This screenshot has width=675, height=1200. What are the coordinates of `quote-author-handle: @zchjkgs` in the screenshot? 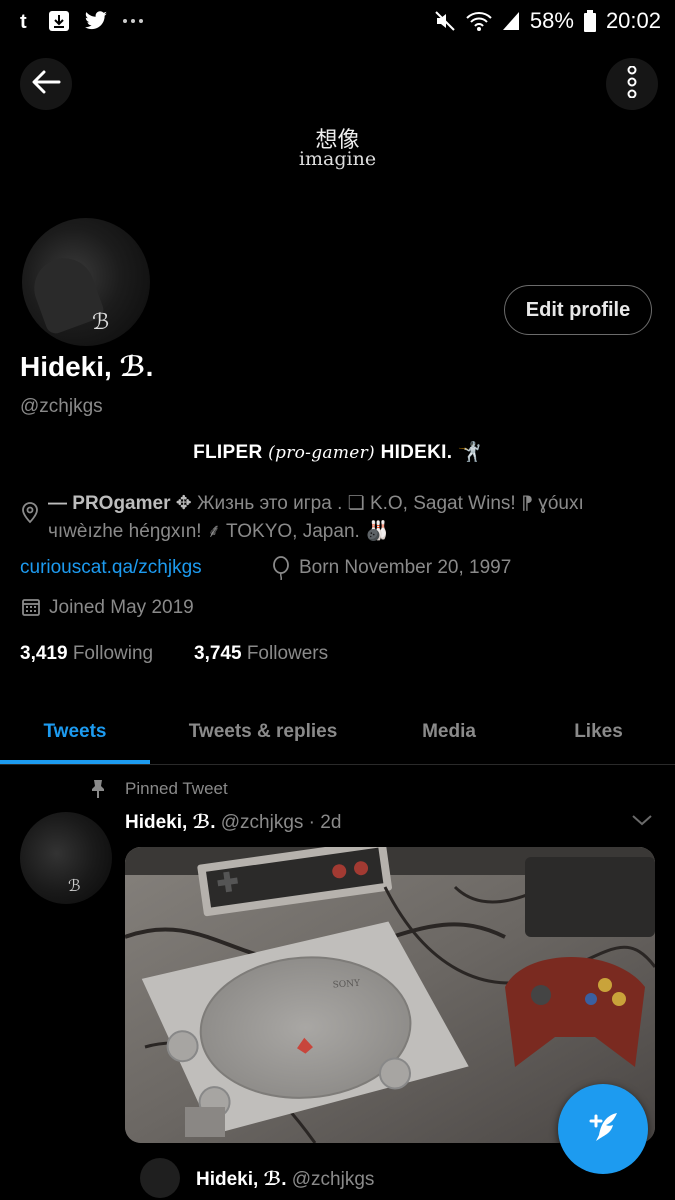 It's located at (333, 1179).